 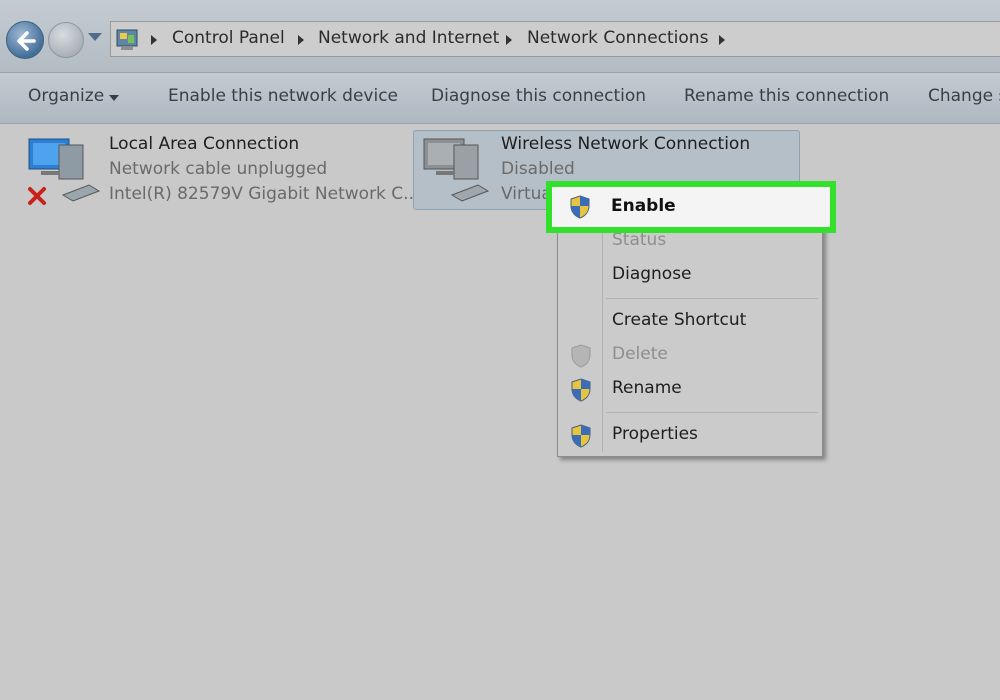 What do you see at coordinates (690, 355) in the screenshot?
I see `menu-item-delete: Delete` at bounding box center [690, 355].